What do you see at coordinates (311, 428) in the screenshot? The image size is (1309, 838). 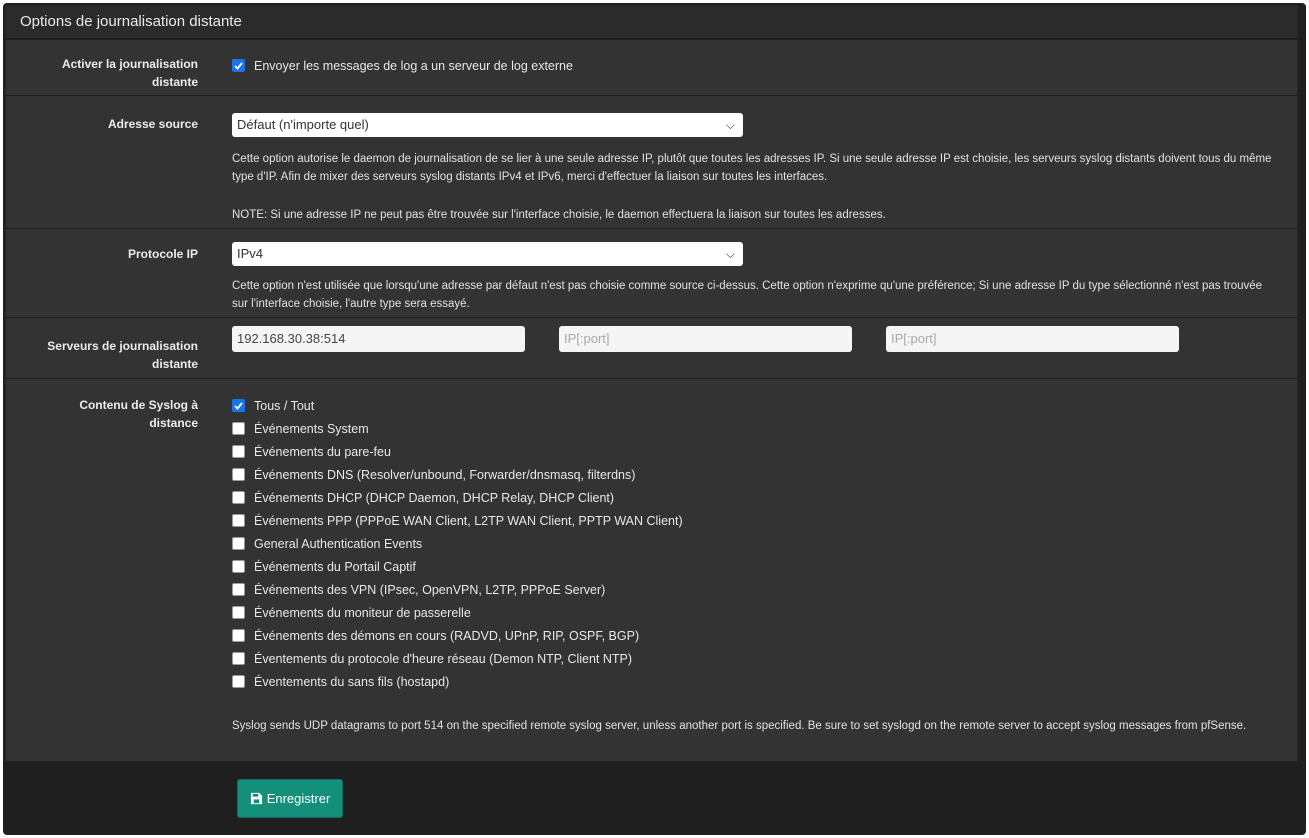 I see `syslog-option-label: Événements System` at bounding box center [311, 428].